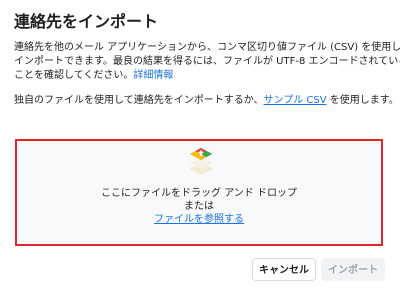 Image resolution: width=400 pixels, height=293 pixels. Describe the element at coordinates (201, 76) in the screenshot. I see `description-line-3: ことを確認してください。詳細情報` at that location.